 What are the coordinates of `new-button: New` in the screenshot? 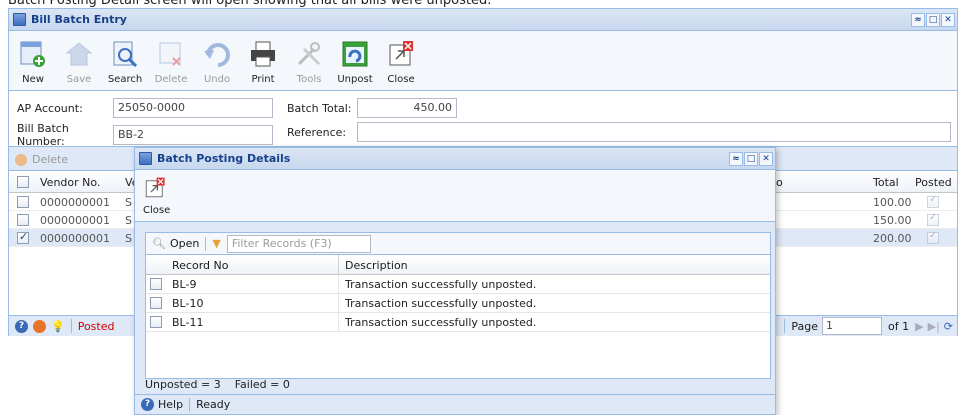 It's located at (33, 62).